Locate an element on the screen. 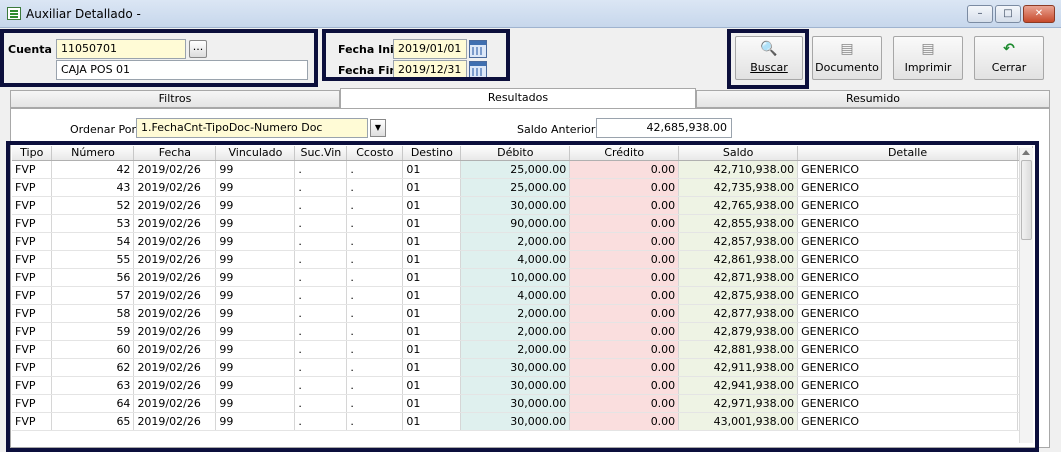  tab-filtros: Filtros is located at coordinates (175, 99).